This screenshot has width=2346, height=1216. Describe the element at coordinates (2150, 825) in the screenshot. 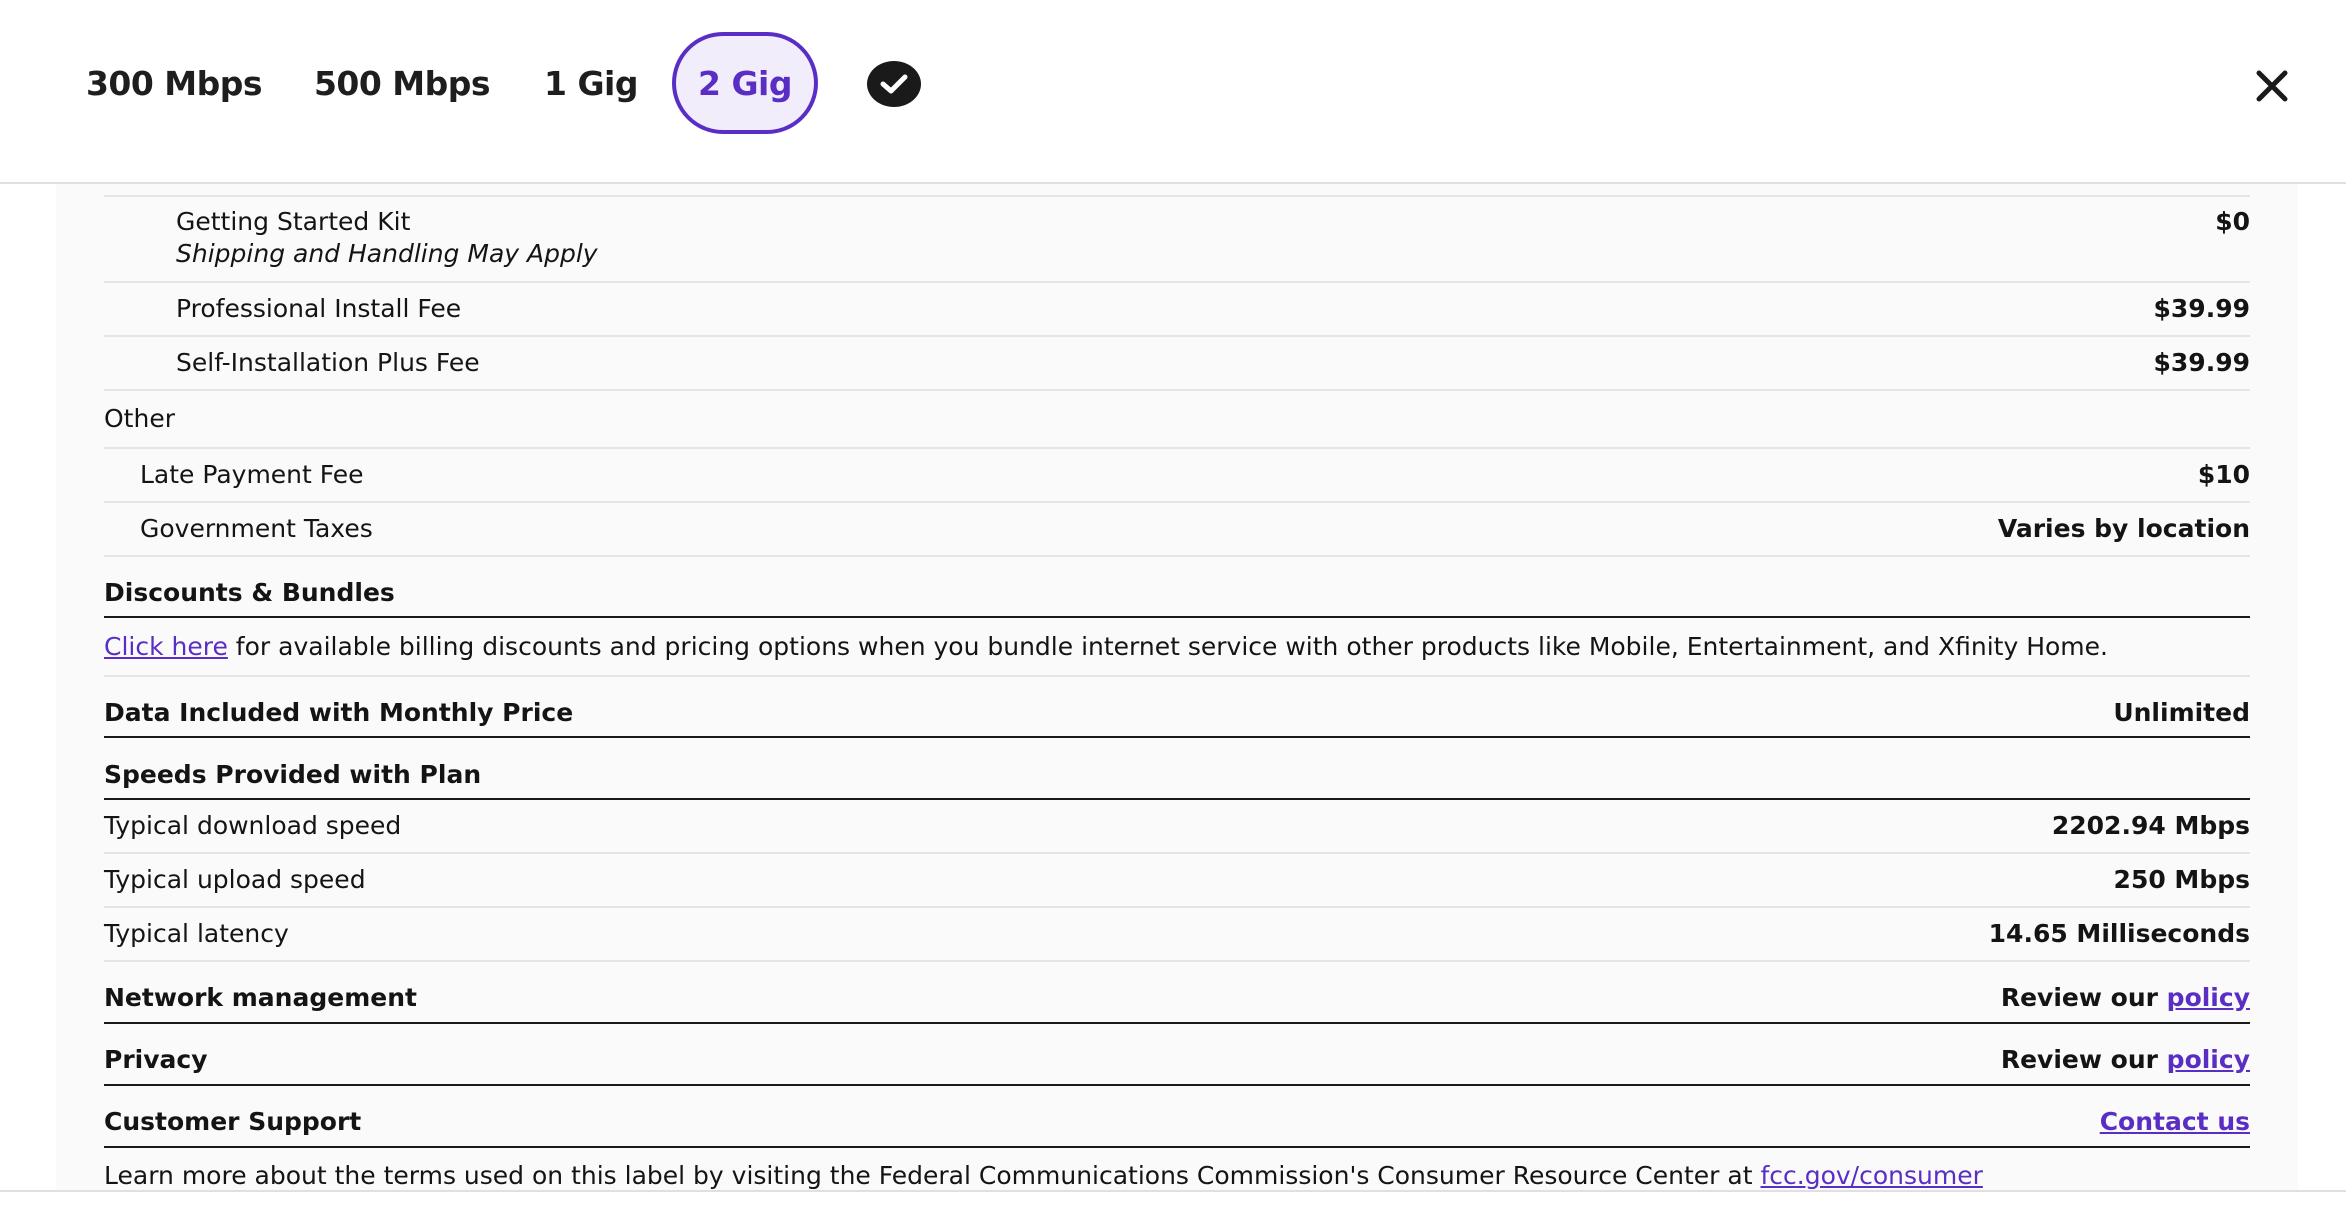

I see `speed-value: 2202.94 Mbps` at that location.